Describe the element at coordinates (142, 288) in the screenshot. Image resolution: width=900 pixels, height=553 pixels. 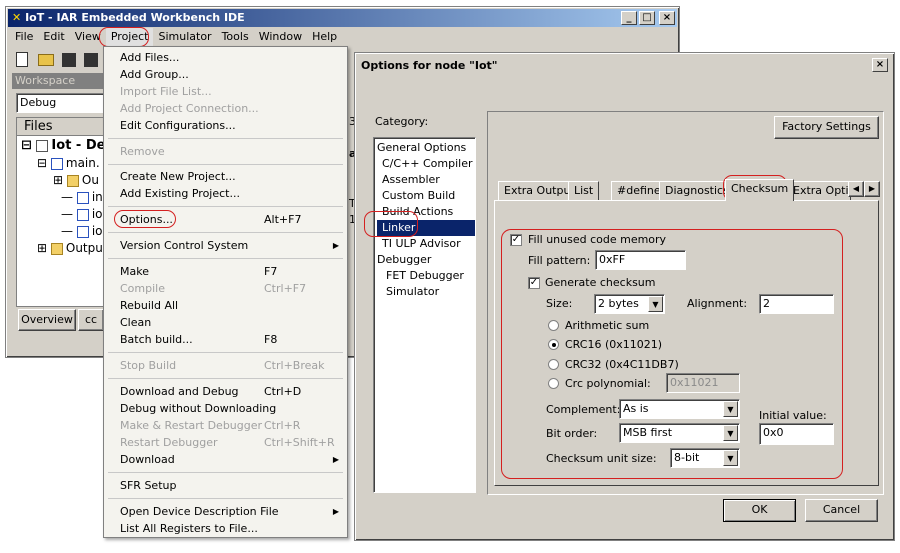
I see `menu-item-compile: Compile` at that location.